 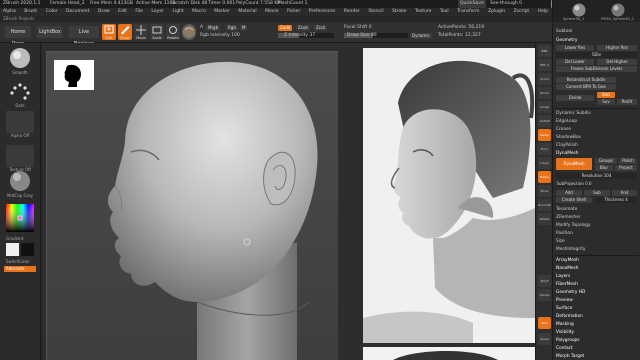 I want to click on lsym-button: L.Sym, so click(x=544, y=163).